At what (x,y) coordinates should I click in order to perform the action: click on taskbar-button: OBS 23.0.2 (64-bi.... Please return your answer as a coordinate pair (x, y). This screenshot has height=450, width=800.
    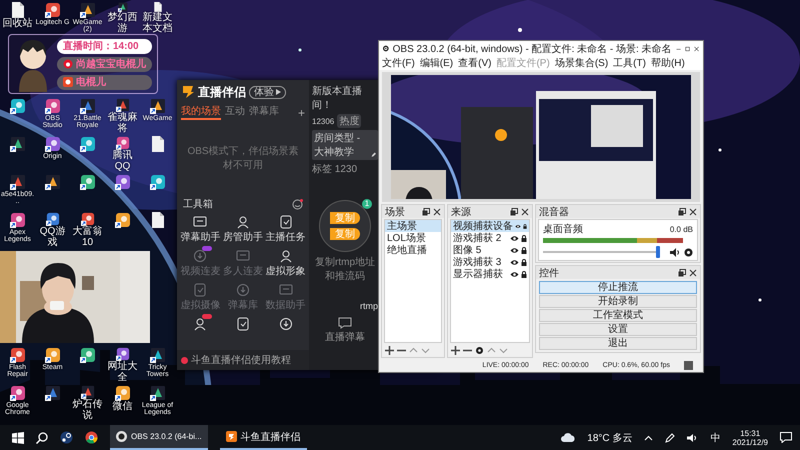
    Looking at the image, I should click on (159, 437).